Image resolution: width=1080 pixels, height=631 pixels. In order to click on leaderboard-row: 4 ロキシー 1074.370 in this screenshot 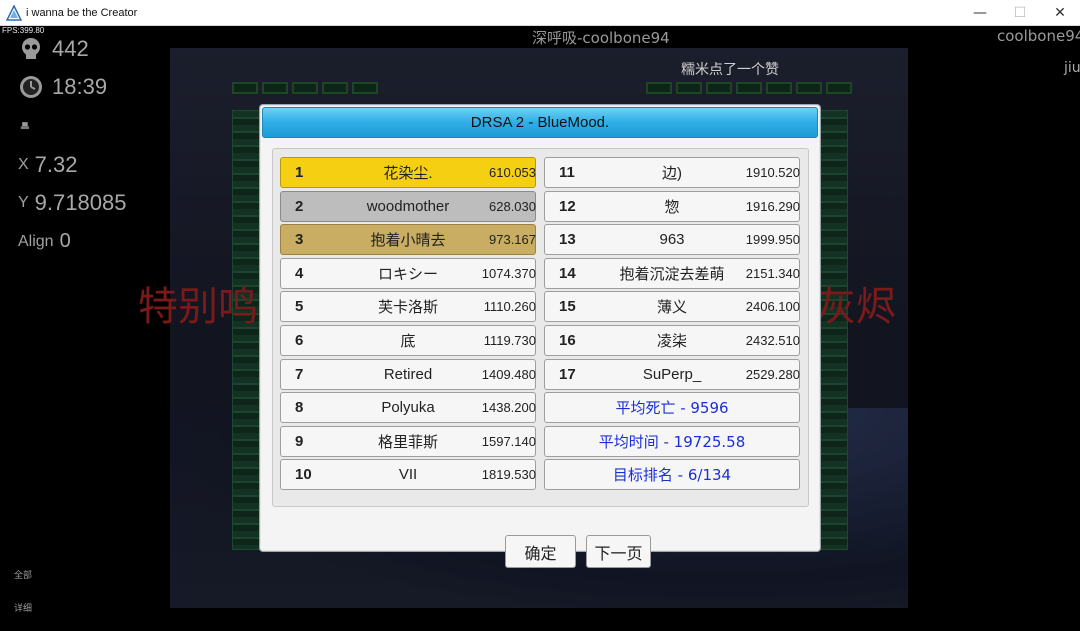, I will do `click(408, 273)`.